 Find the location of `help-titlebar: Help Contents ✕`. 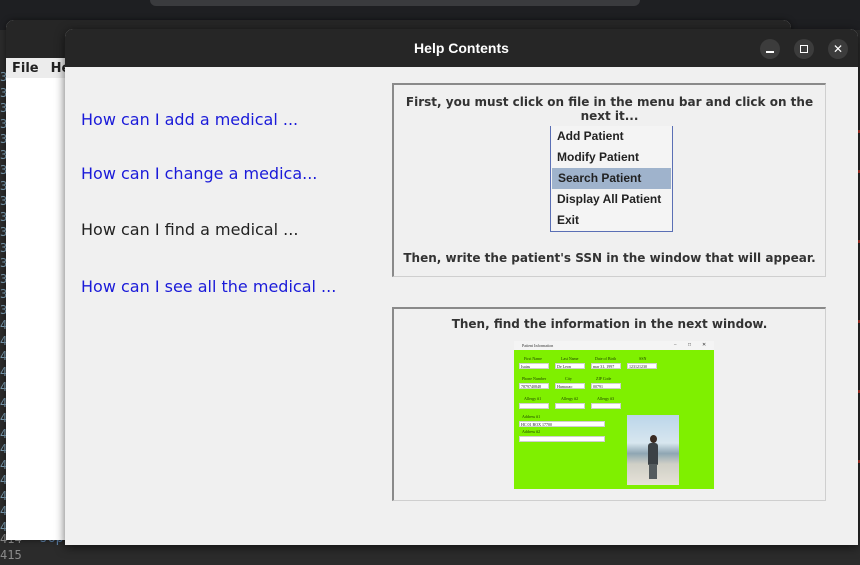

help-titlebar: Help Contents ✕ is located at coordinates (461, 48).